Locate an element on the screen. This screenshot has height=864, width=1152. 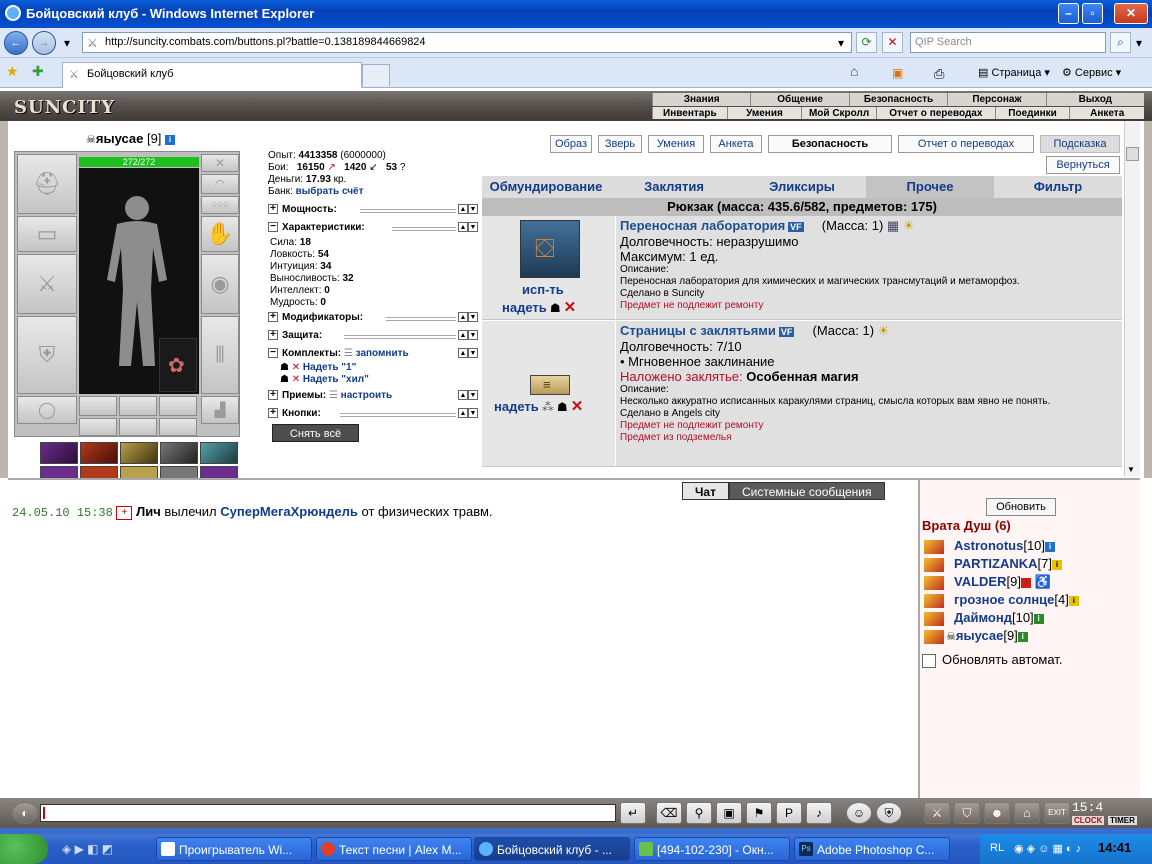
menu-knowledge: Знания is located at coordinates (701, 99).